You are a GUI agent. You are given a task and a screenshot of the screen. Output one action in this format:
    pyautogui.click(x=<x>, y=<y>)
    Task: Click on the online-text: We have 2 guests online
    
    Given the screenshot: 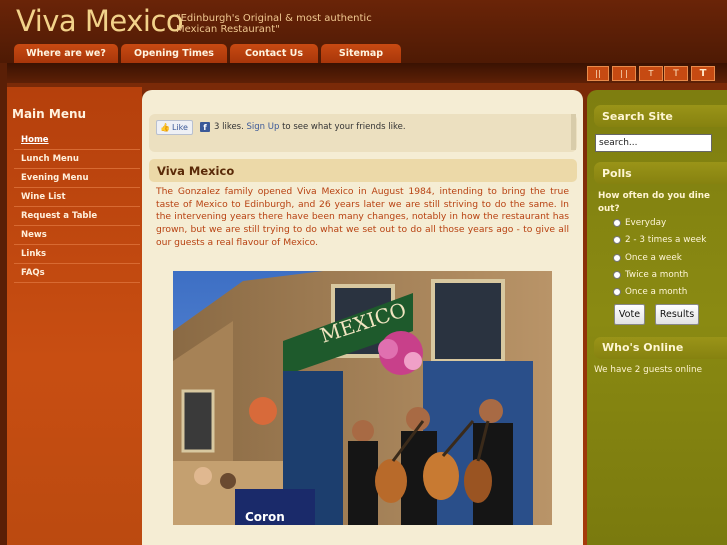 What is the action you would take?
    pyautogui.click(x=648, y=370)
    